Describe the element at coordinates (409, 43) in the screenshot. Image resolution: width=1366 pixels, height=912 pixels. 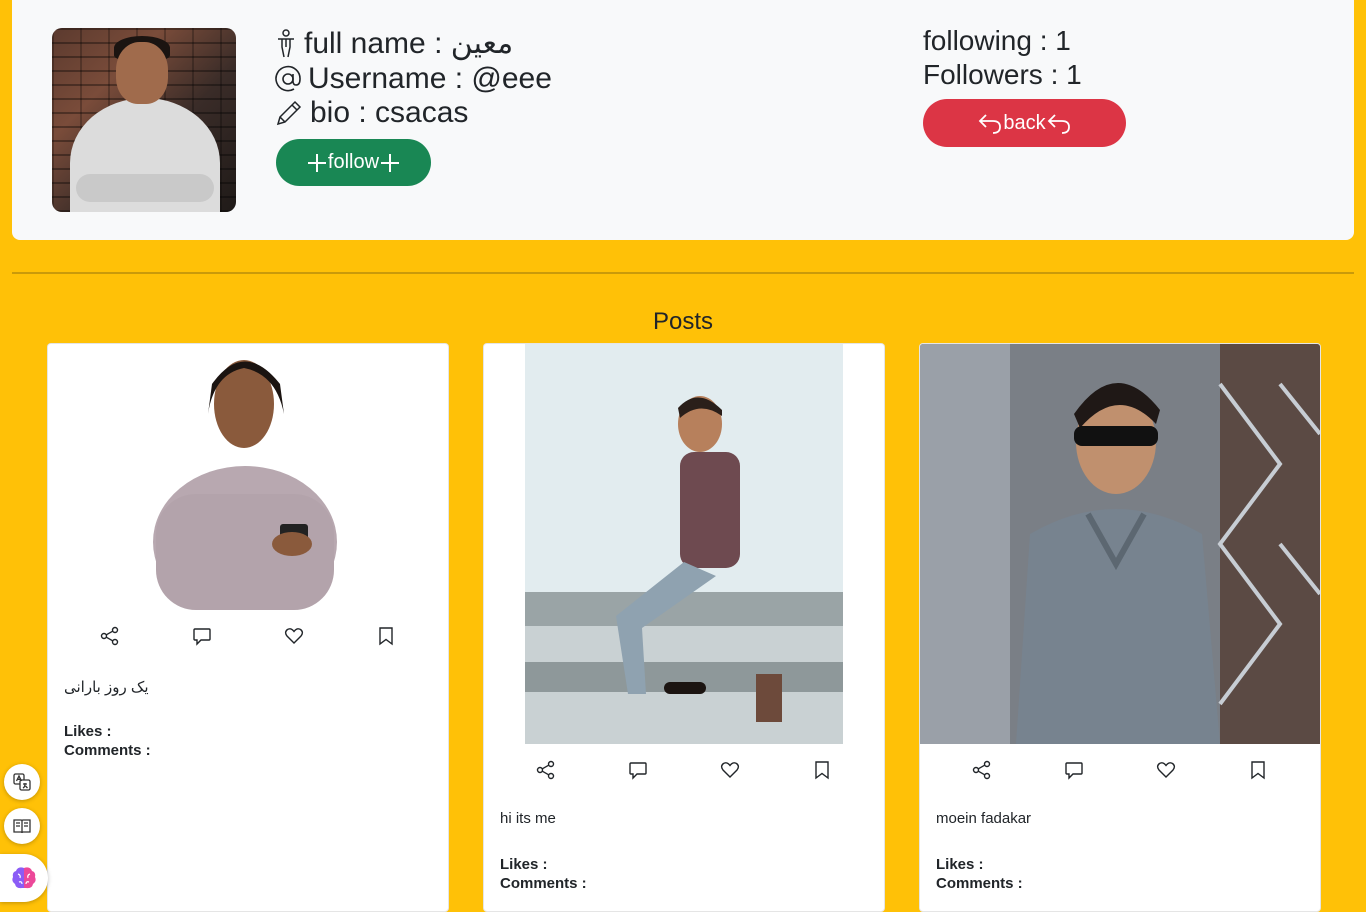
I see `full-name-text: full name : معین` at that location.